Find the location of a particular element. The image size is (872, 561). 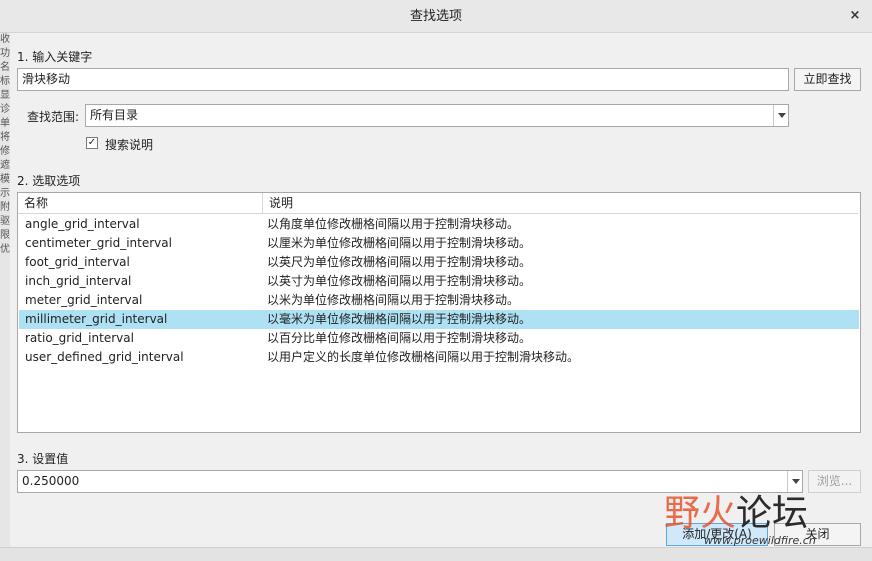

table-row: angle_grid_interval 以角度单位修改栅格间隔以用于控制滑块移动。 is located at coordinates (439, 224).